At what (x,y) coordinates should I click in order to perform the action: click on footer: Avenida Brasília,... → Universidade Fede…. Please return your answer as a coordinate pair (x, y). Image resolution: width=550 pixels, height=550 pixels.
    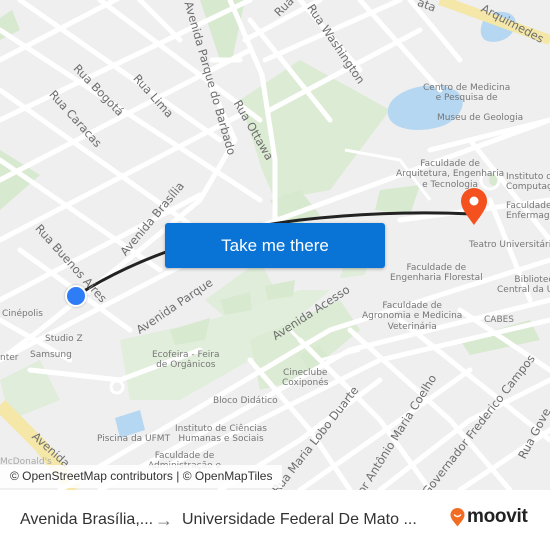
    Looking at the image, I should click on (275, 520).